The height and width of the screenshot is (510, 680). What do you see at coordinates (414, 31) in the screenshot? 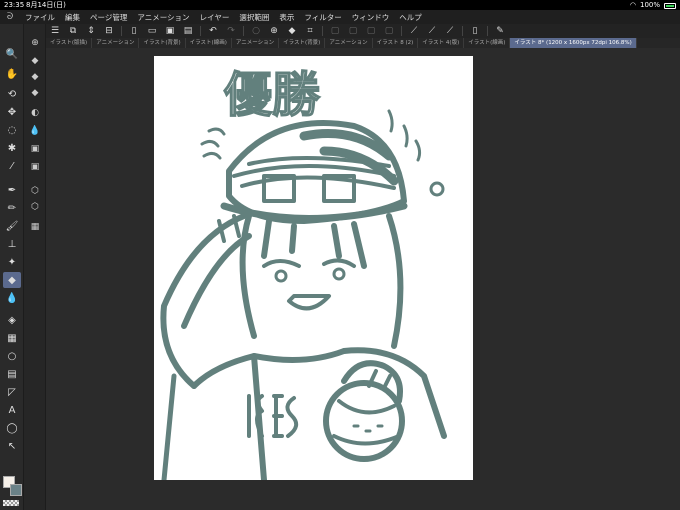
I see `ruler-snap-icon: ⟋` at bounding box center [414, 31].